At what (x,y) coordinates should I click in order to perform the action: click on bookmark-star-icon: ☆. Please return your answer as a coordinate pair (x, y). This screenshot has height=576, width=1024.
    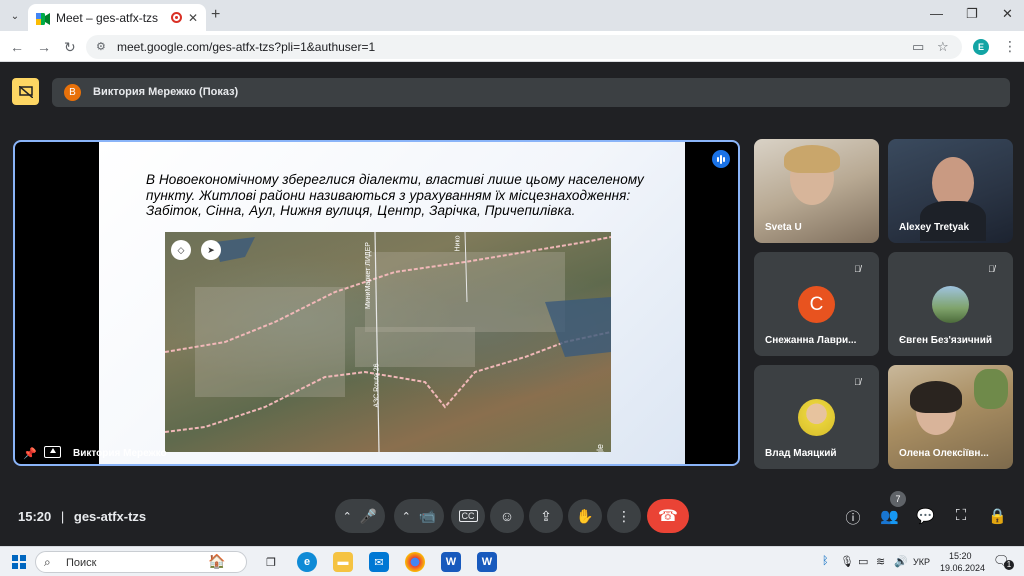
    Looking at the image, I should click on (943, 47).